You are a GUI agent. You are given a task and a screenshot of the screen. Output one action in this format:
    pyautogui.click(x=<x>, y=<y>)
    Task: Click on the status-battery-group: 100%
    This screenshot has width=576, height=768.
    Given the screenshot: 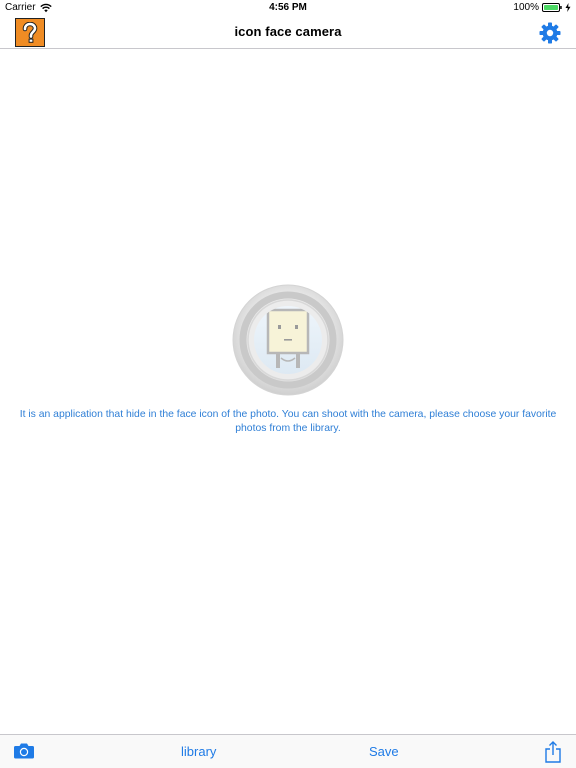 What is the action you would take?
    pyautogui.click(x=542, y=7)
    